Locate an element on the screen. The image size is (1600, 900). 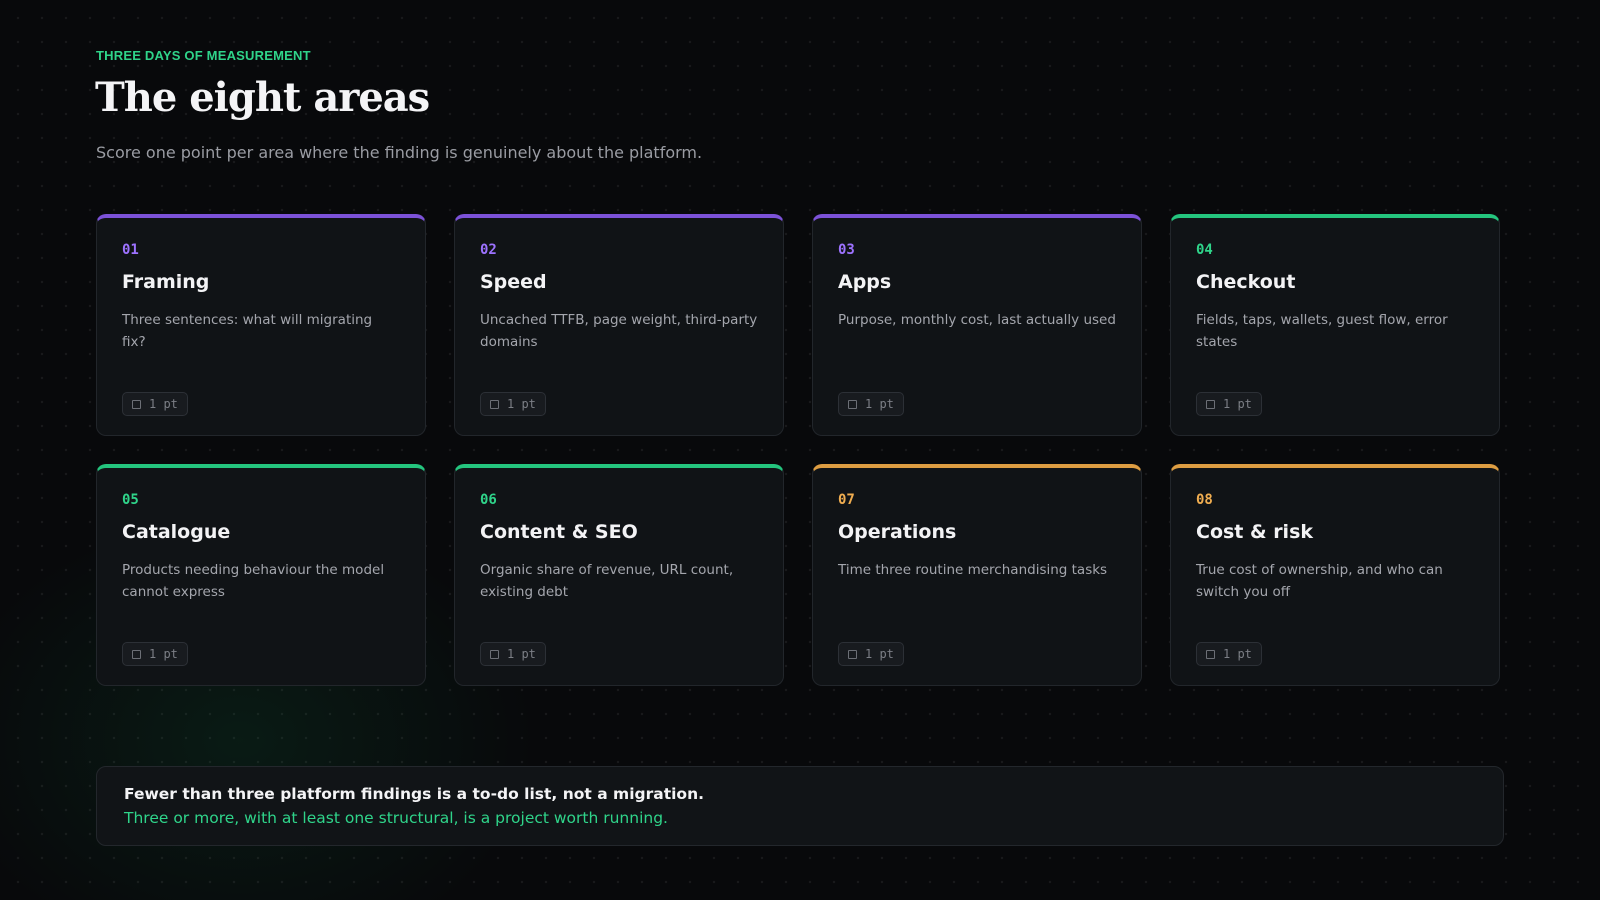
area-number: 08 is located at coordinates (1204, 500).